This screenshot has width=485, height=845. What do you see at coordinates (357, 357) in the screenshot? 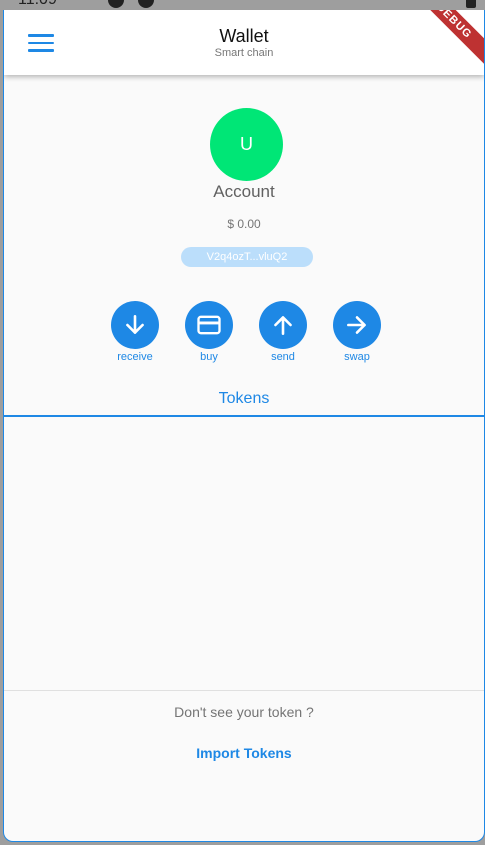
I see `action-label: swap` at bounding box center [357, 357].